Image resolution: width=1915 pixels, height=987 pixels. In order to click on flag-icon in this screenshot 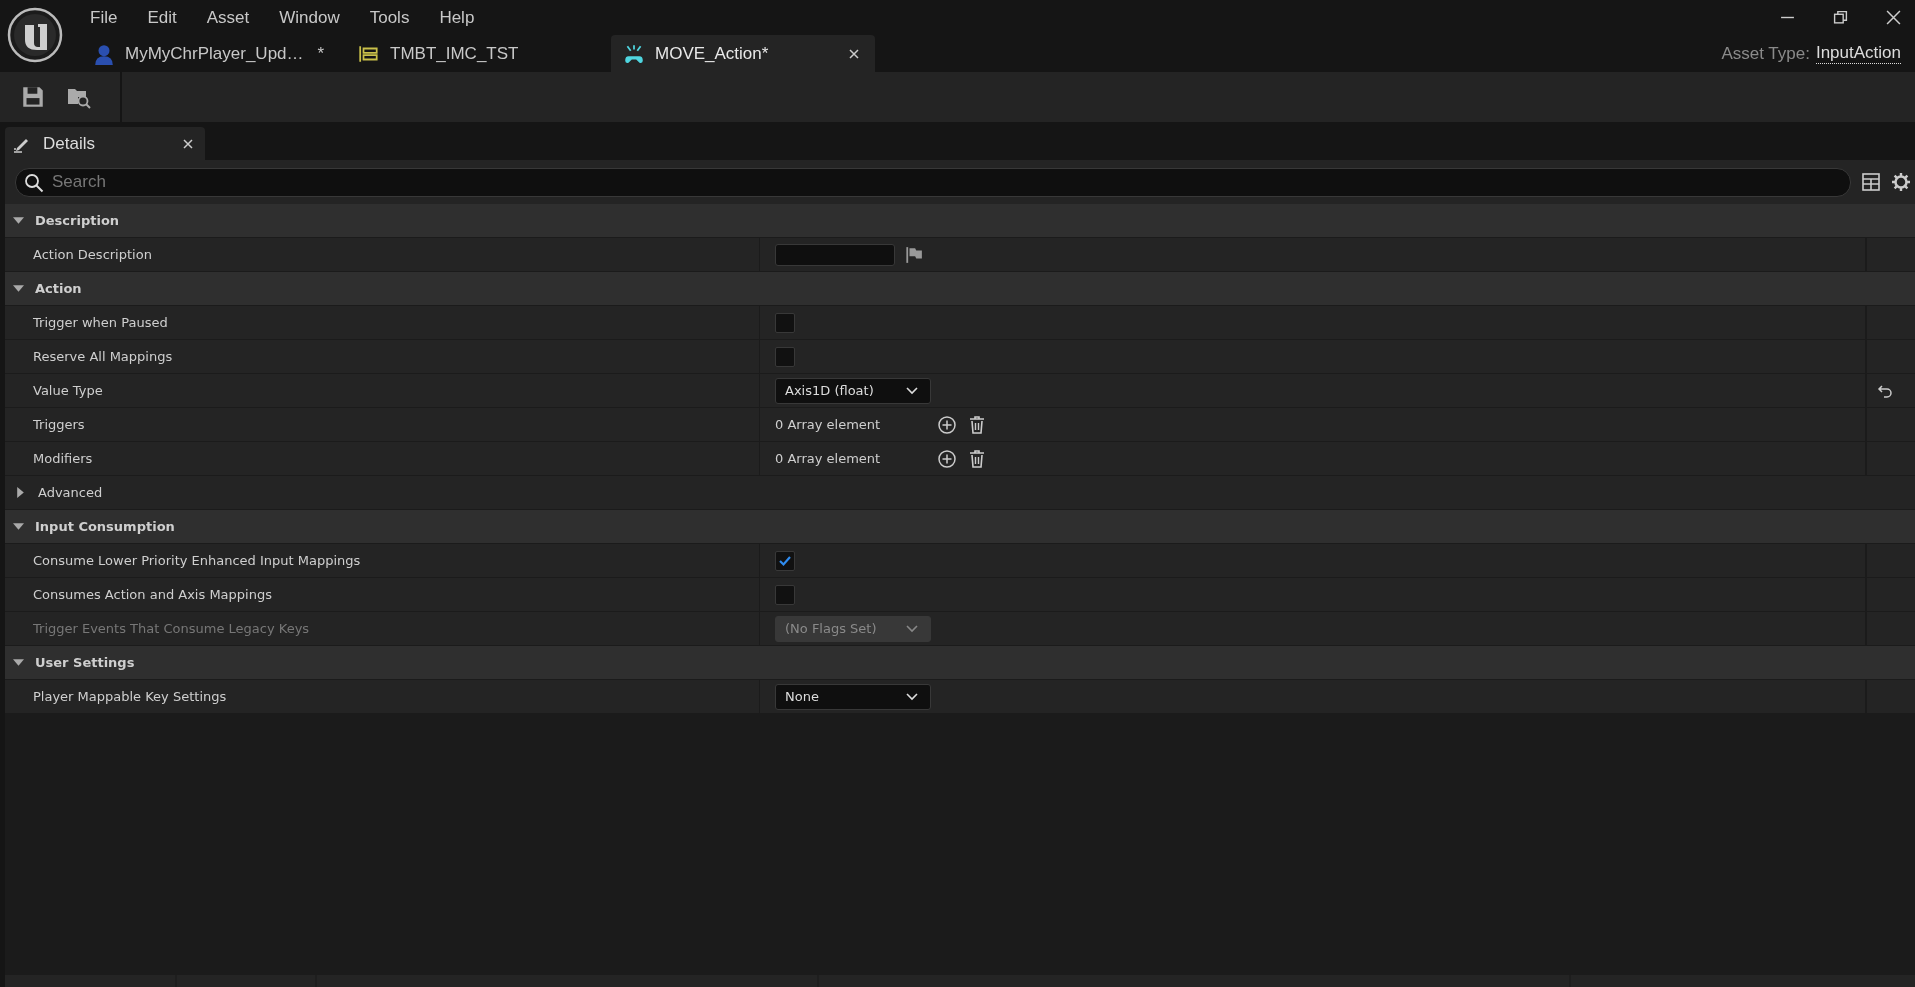, I will do `click(914, 254)`.